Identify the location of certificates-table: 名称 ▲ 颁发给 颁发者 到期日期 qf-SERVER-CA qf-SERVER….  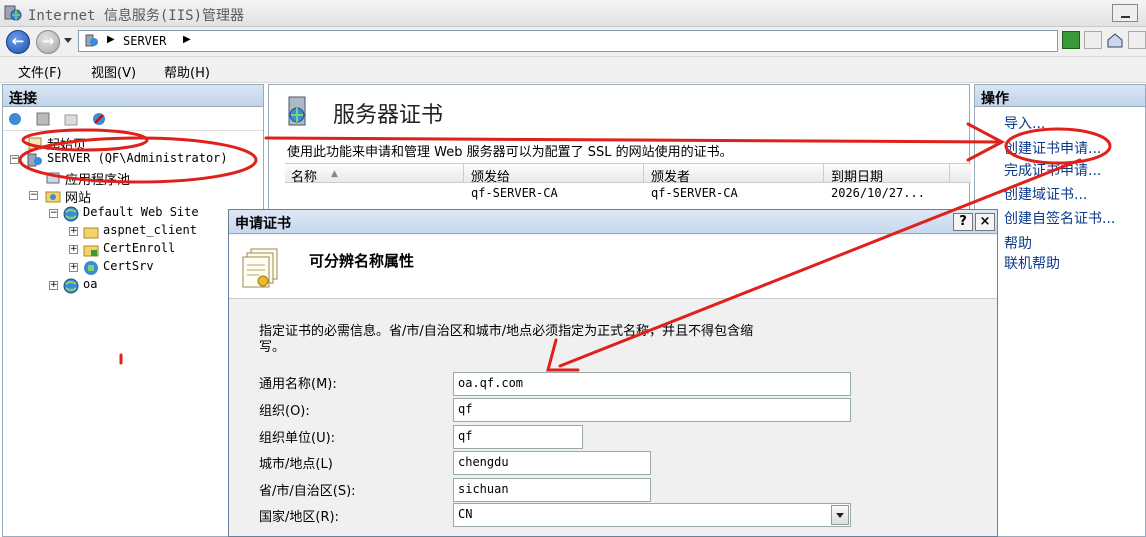
(628, 183).